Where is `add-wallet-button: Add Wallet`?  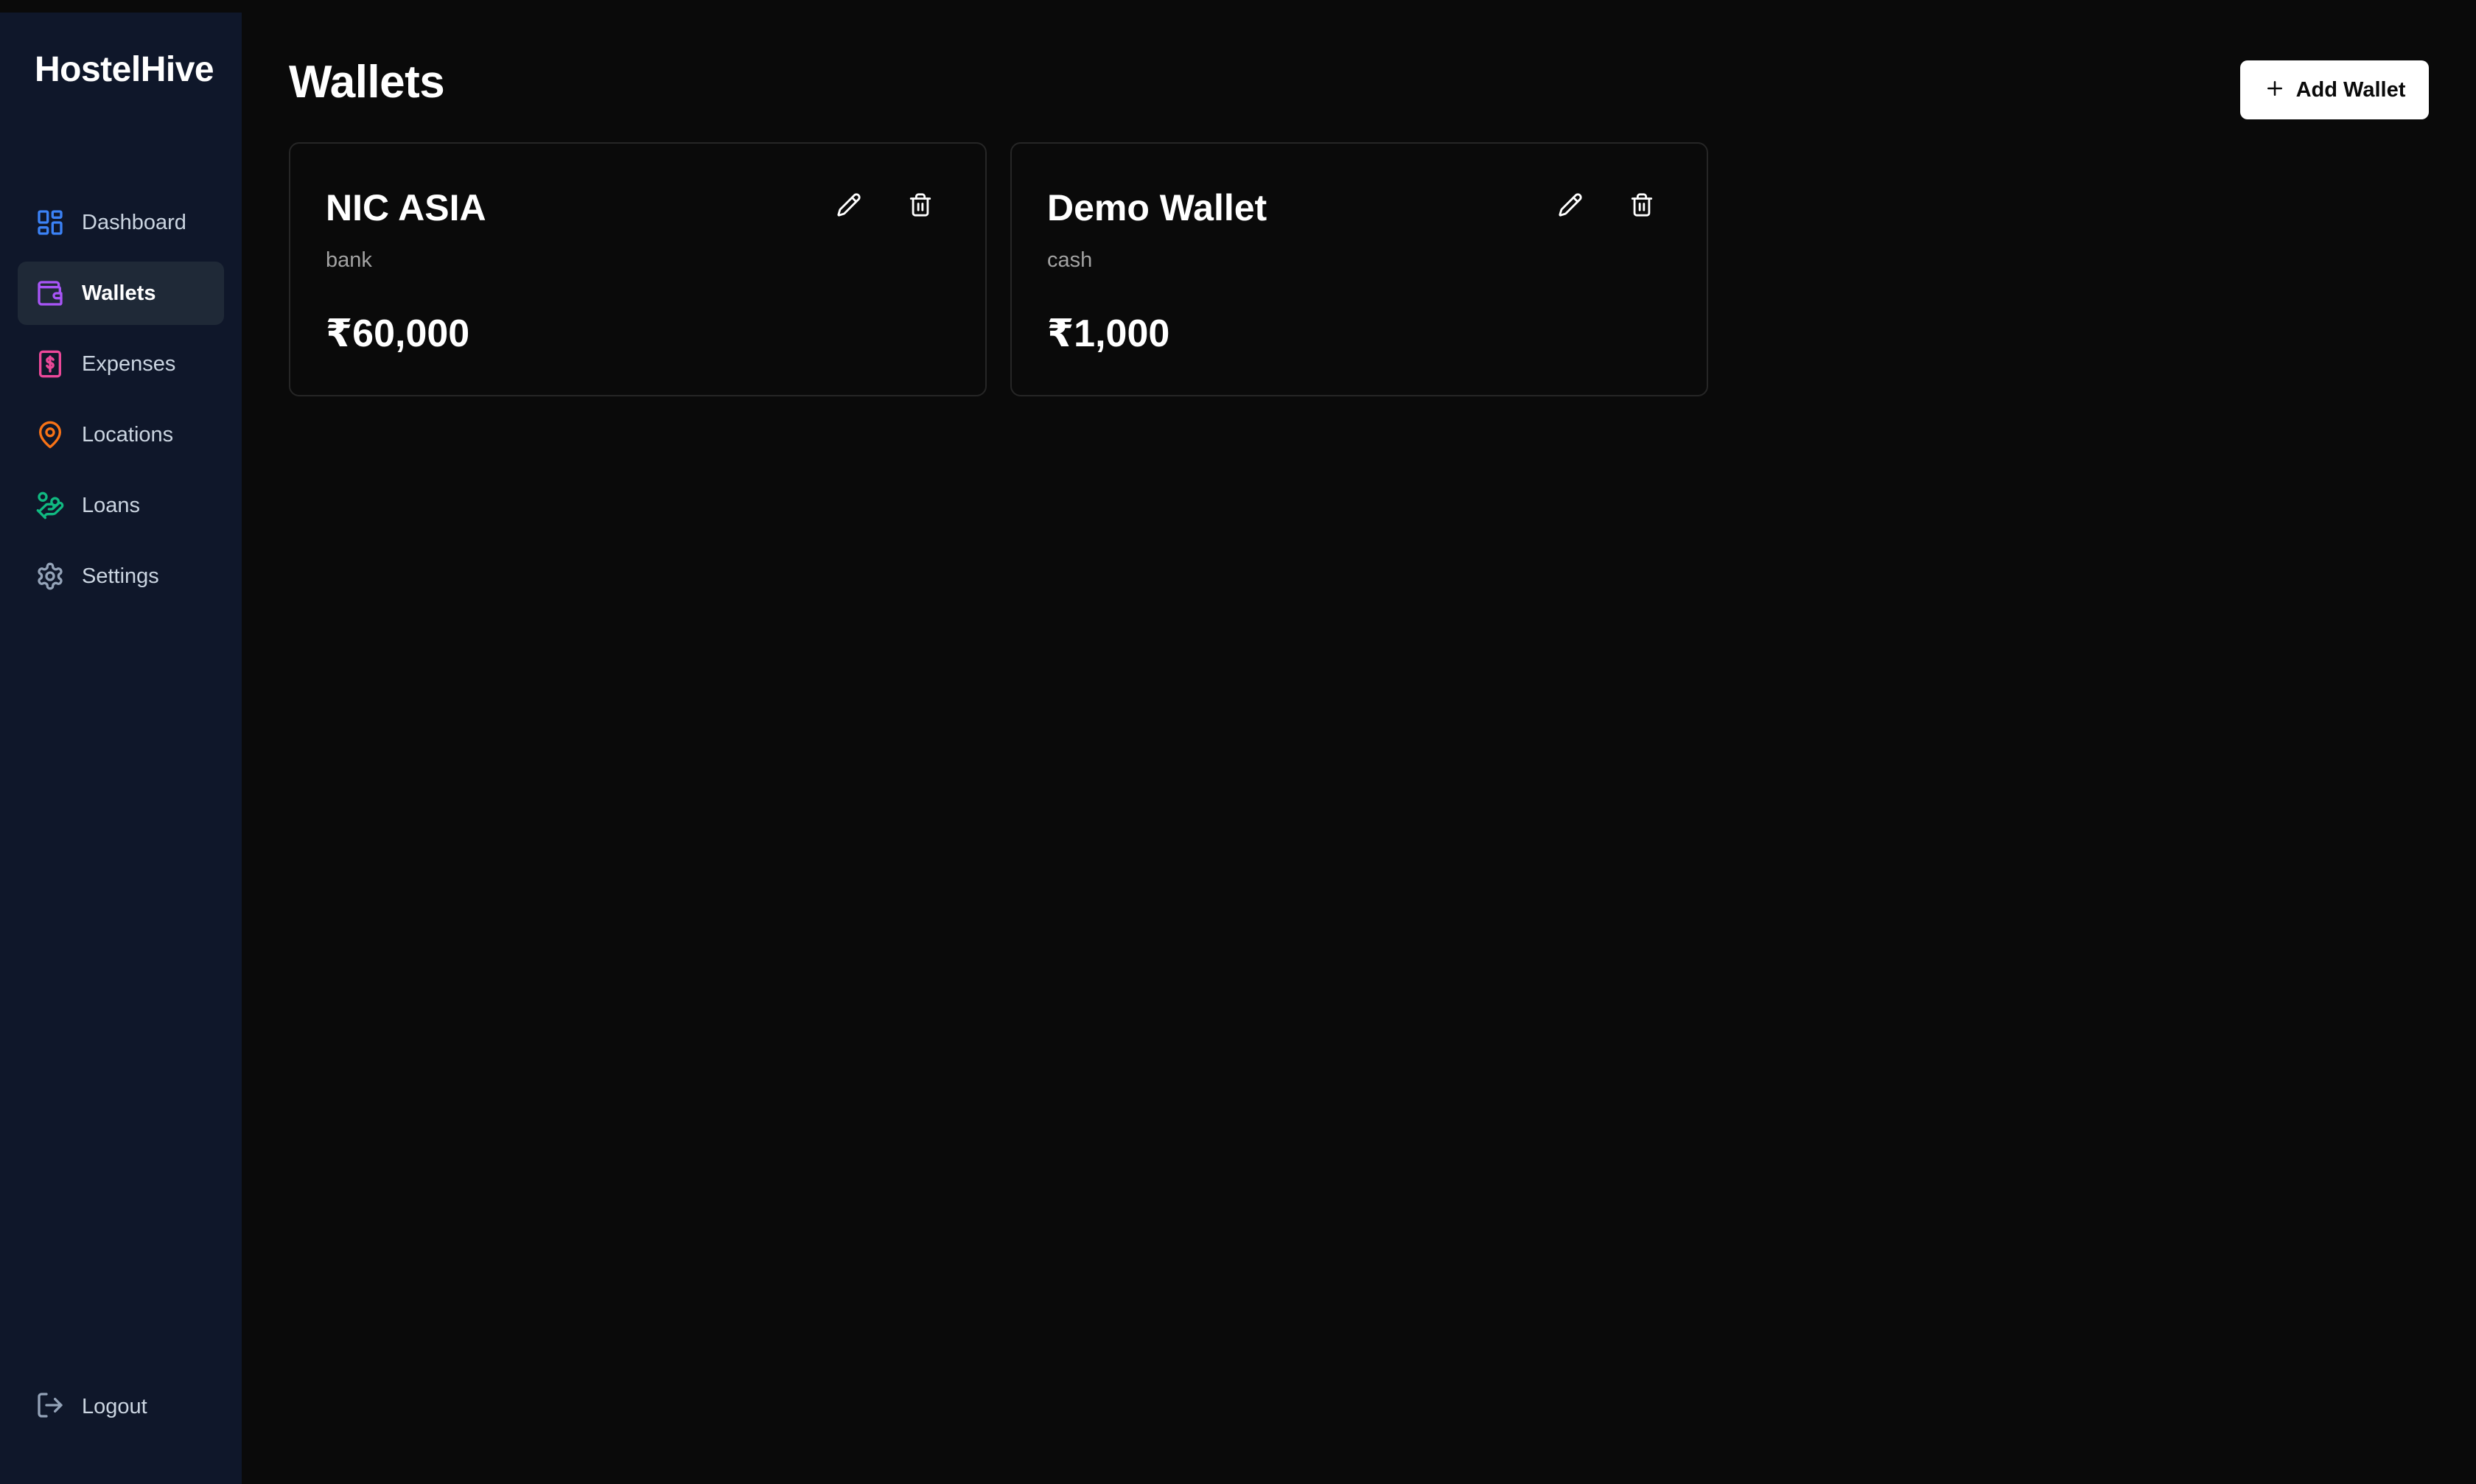
add-wallet-button: Add Wallet is located at coordinates (2334, 89).